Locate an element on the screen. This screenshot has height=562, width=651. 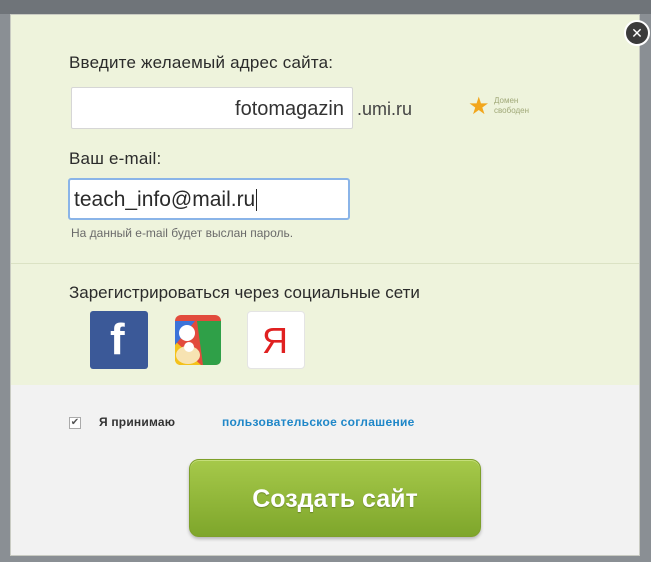
create-site-button: Создать сайт is located at coordinates (335, 498).